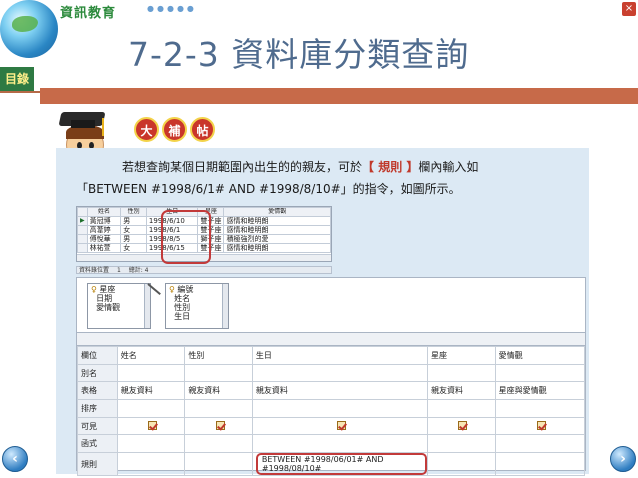  Describe the element at coordinates (119, 289) in the screenshot. I see `field-item: ♀ 星座` at that location.